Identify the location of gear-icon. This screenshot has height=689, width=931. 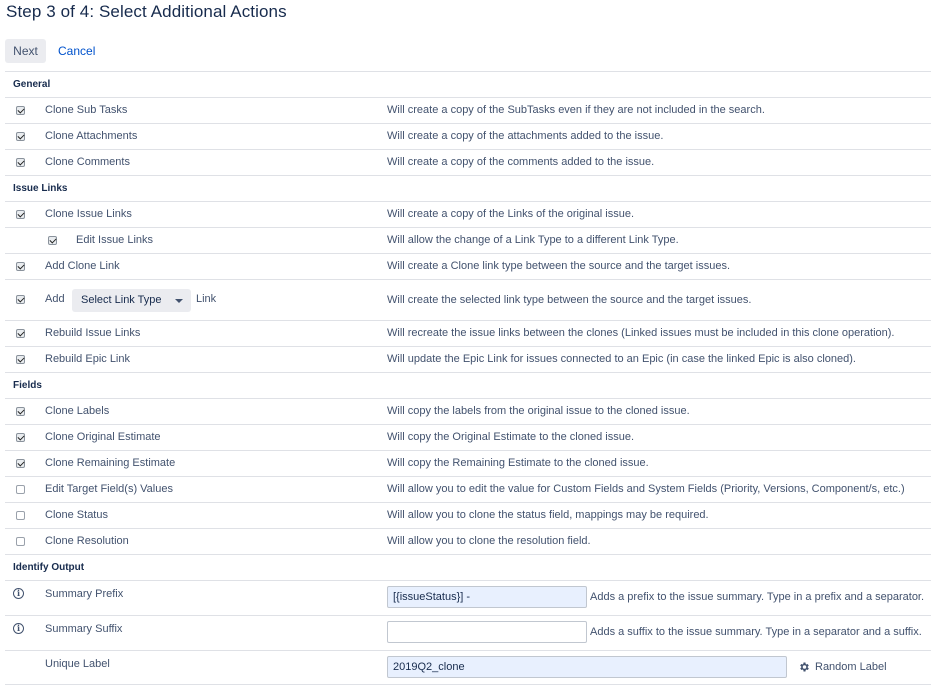
(804, 667).